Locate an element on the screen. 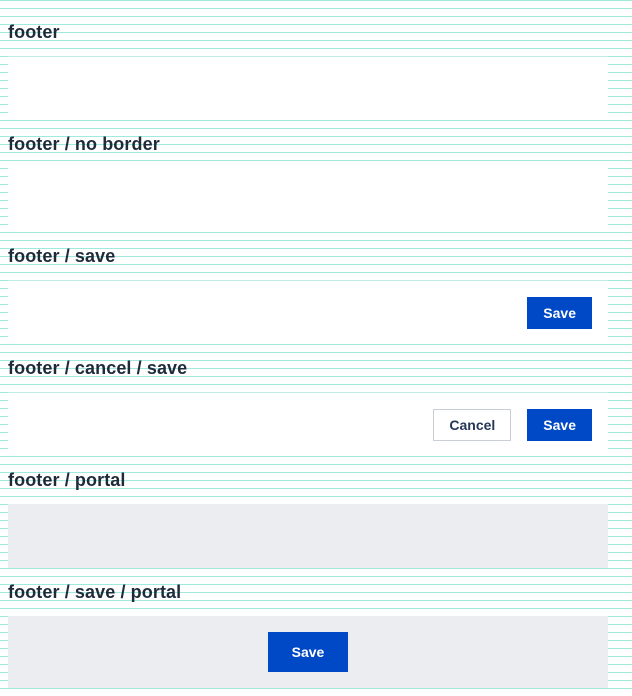 Image resolution: width=632 pixels, height=696 pixels. cancel-button: Cancel is located at coordinates (472, 424).